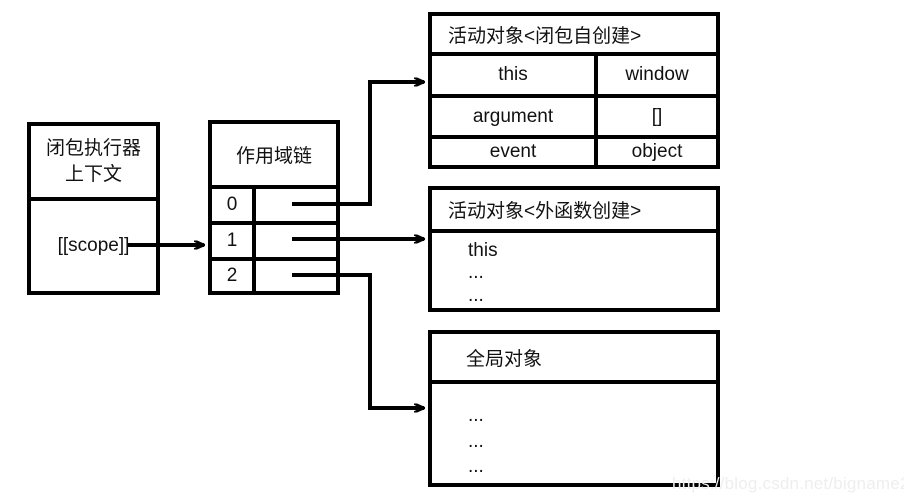  Describe the element at coordinates (574, 34) in the screenshot. I see `activation-object-closure-title: 活动对象<闭包自创建>` at that location.